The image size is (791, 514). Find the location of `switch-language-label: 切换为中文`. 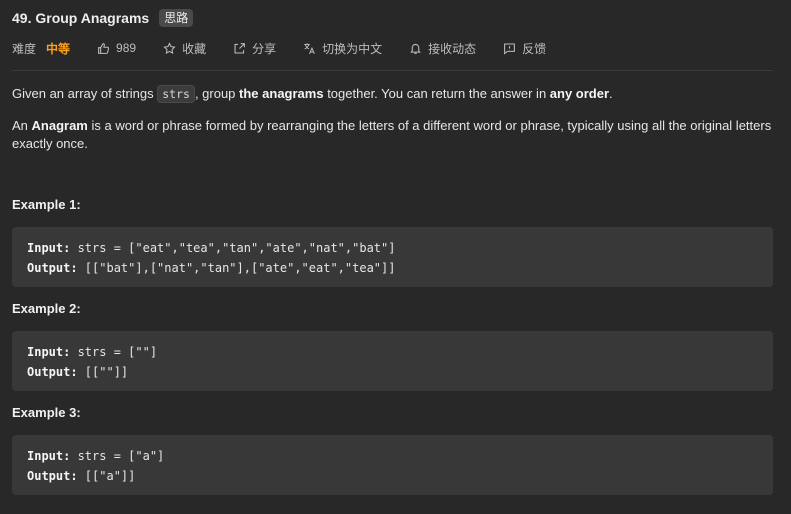

switch-language-label: 切换为中文 is located at coordinates (352, 48).